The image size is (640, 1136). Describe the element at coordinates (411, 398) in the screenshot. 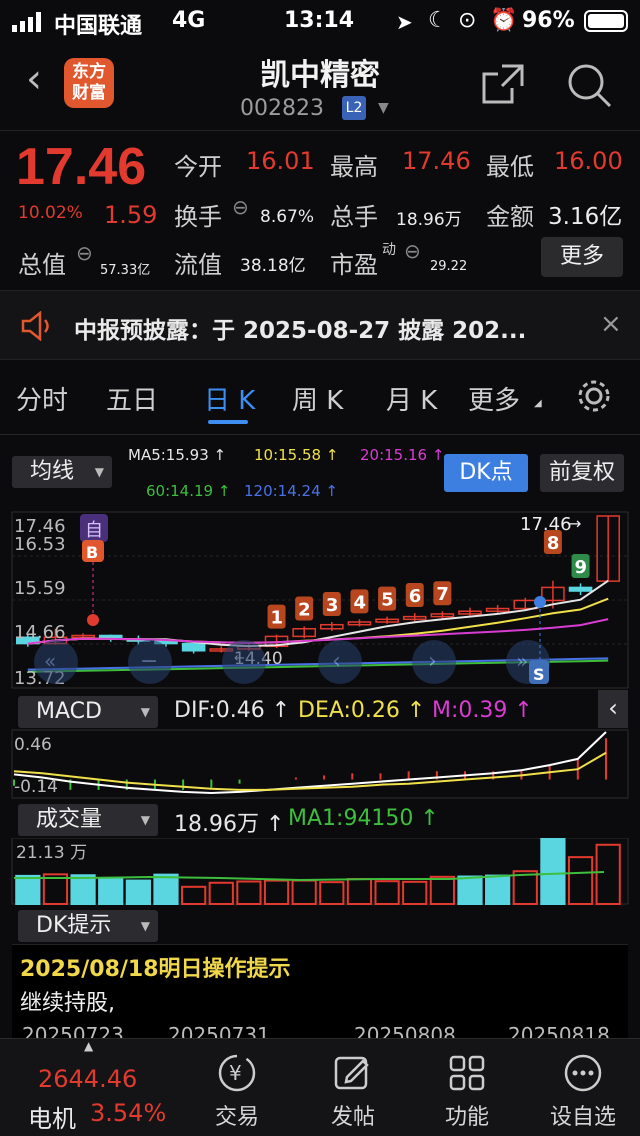

I see `tab-monthly-k: 月 K` at that location.